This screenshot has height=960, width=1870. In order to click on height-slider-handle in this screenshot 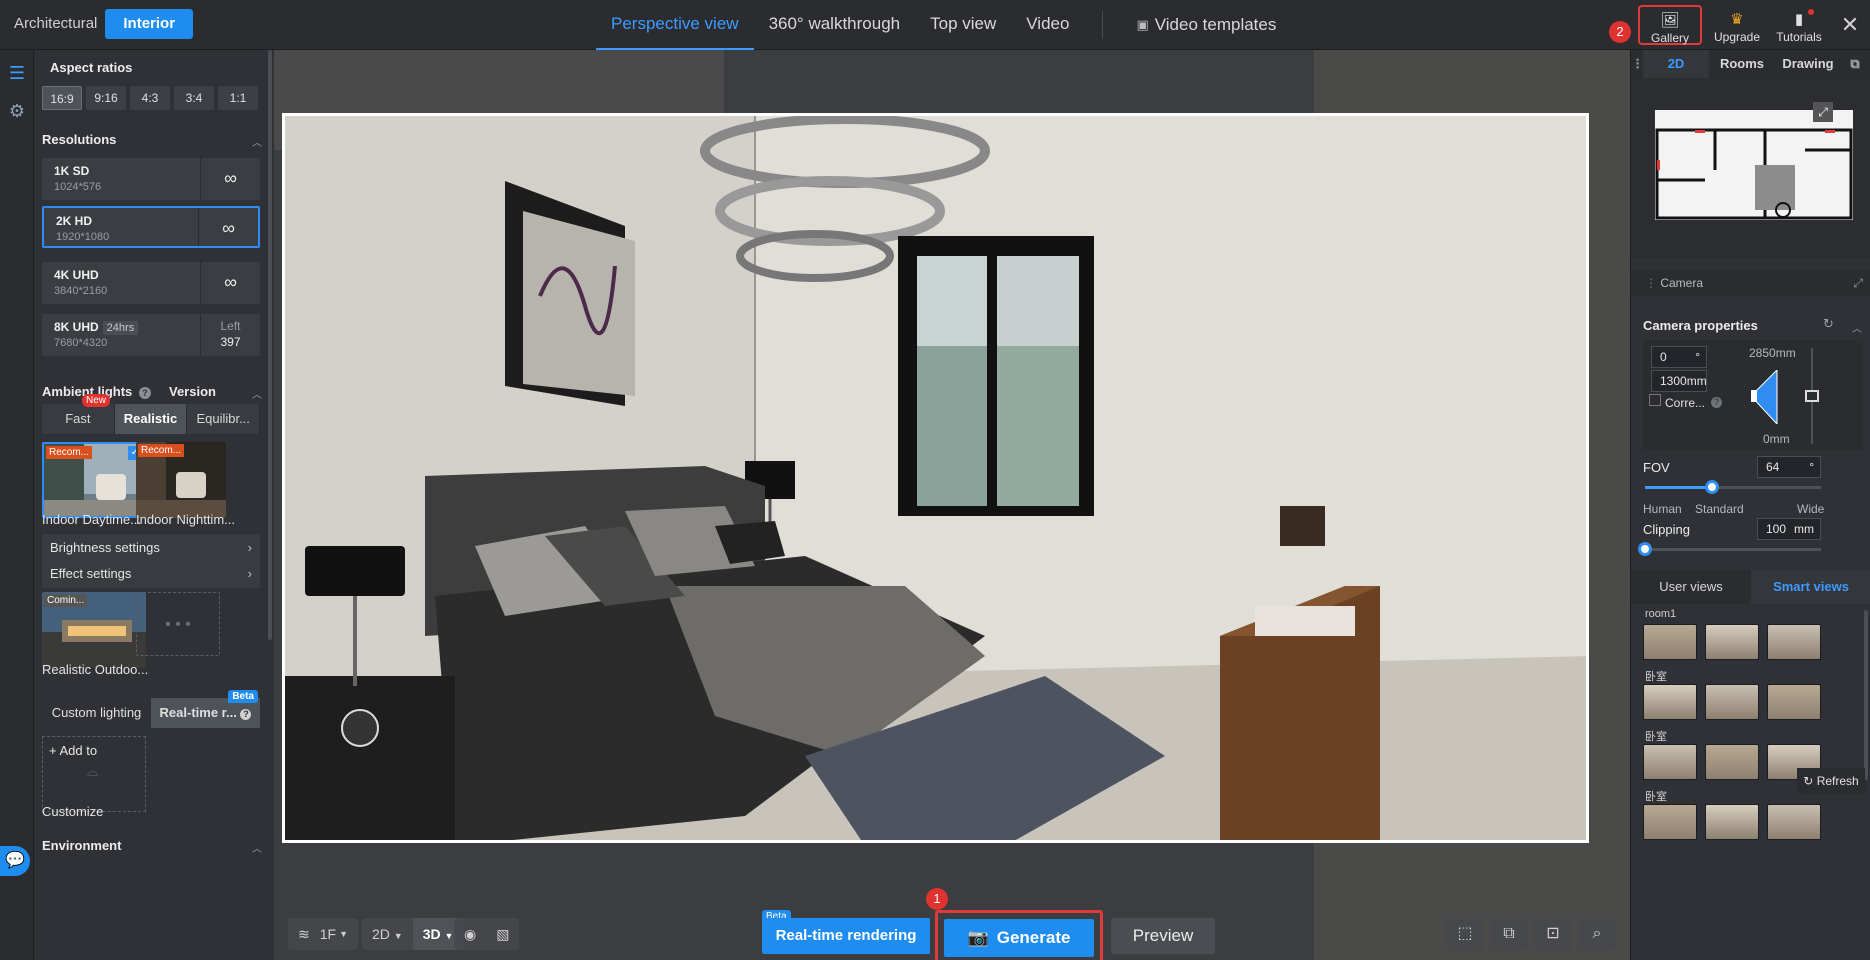, I will do `click(1812, 396)`.